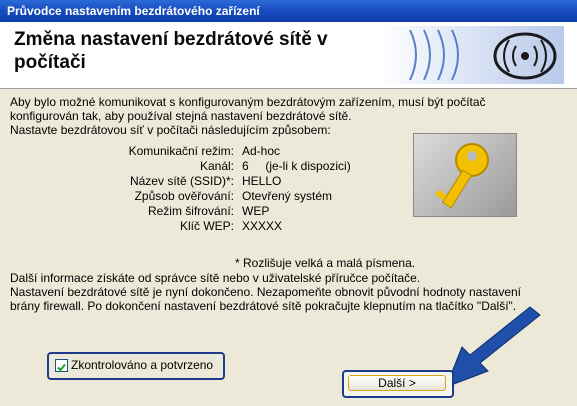 This screenshot has width=577, height=406. I want to click on setting-label: Kanál:, so click(216, 166).